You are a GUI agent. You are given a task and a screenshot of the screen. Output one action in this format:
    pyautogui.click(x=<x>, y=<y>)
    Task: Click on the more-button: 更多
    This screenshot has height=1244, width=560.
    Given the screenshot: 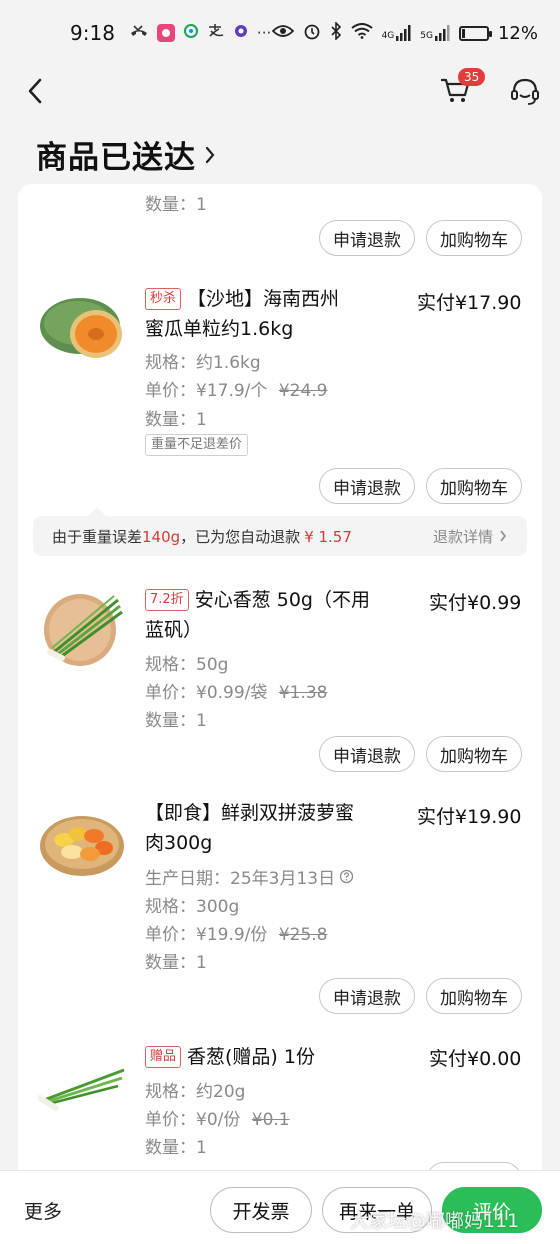 What is the action you would take?
    pyautogui.click(x=43, y=1210)
    